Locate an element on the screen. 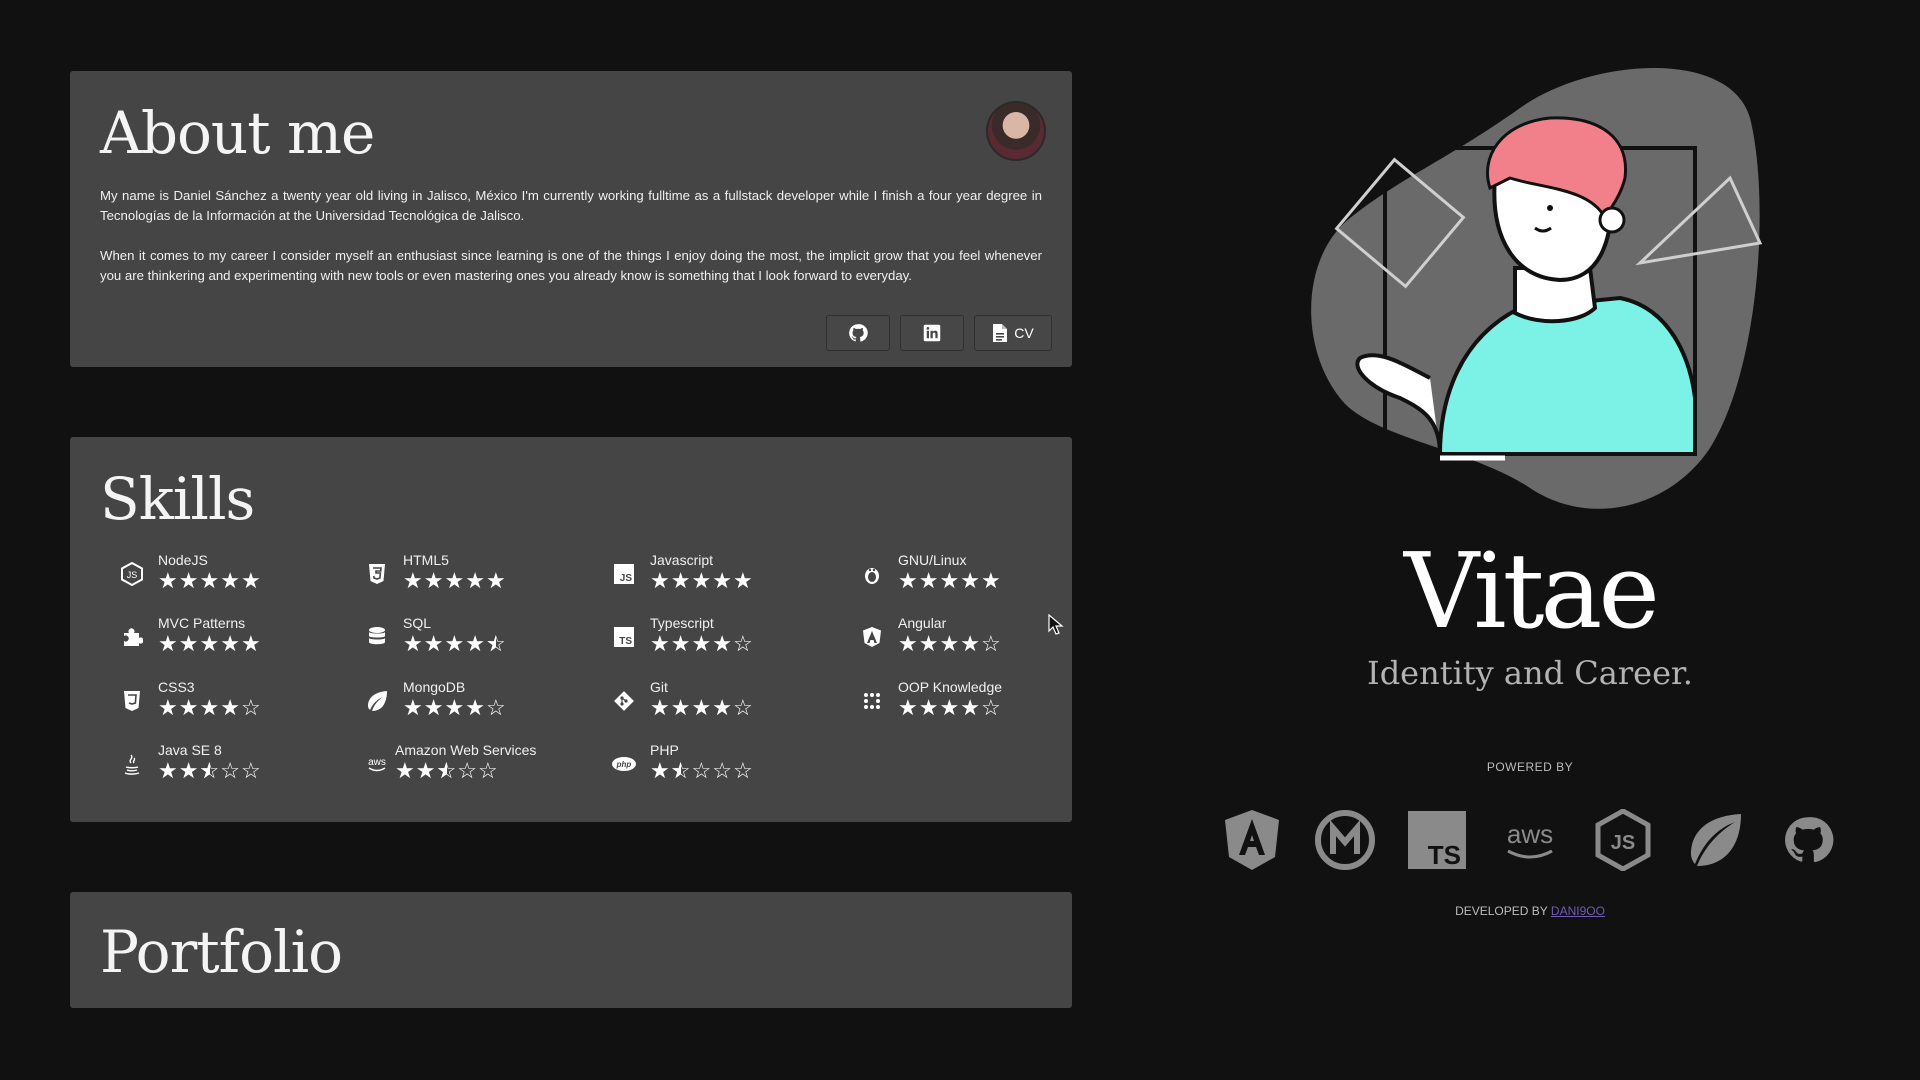 The width and height of the screenshot is (1920, 1080). cv-button: CV is located at coordinates (1013, 333).